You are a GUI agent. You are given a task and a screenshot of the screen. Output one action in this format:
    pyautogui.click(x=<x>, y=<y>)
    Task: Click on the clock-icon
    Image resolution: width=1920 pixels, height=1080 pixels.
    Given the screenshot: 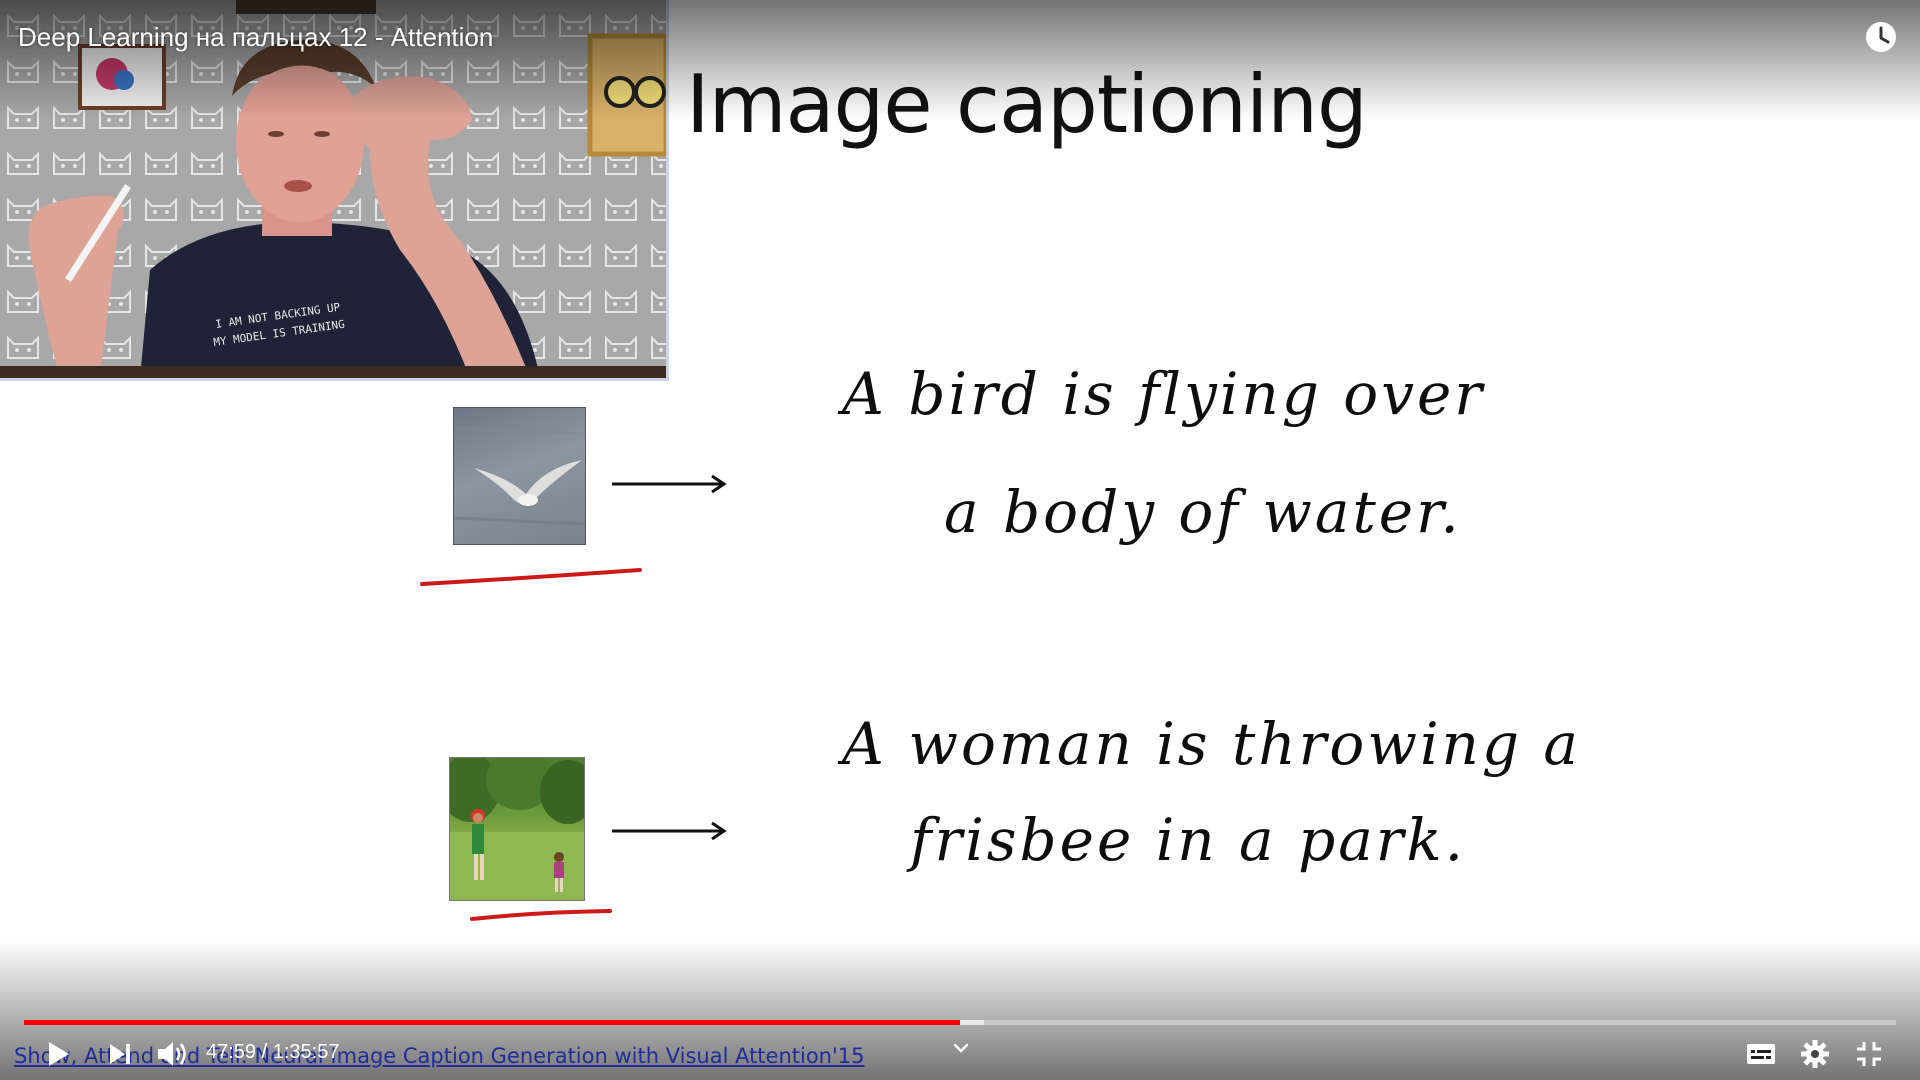 What is the action you would take?
    pyautogui.click(x=1881, y=37)
    